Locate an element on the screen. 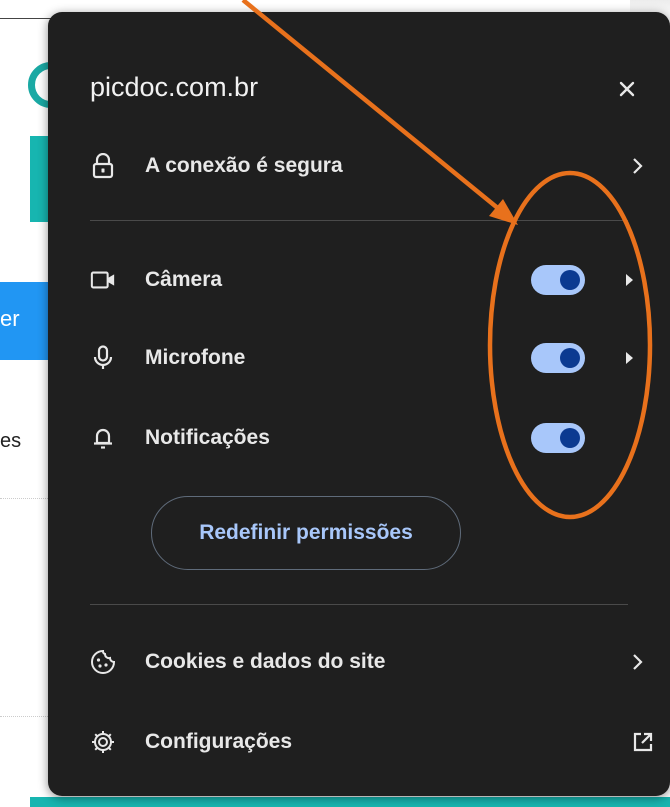 The width and height of the screenshot is (670, 807). permission-label: Câmera is located at coordinates (184, 279).